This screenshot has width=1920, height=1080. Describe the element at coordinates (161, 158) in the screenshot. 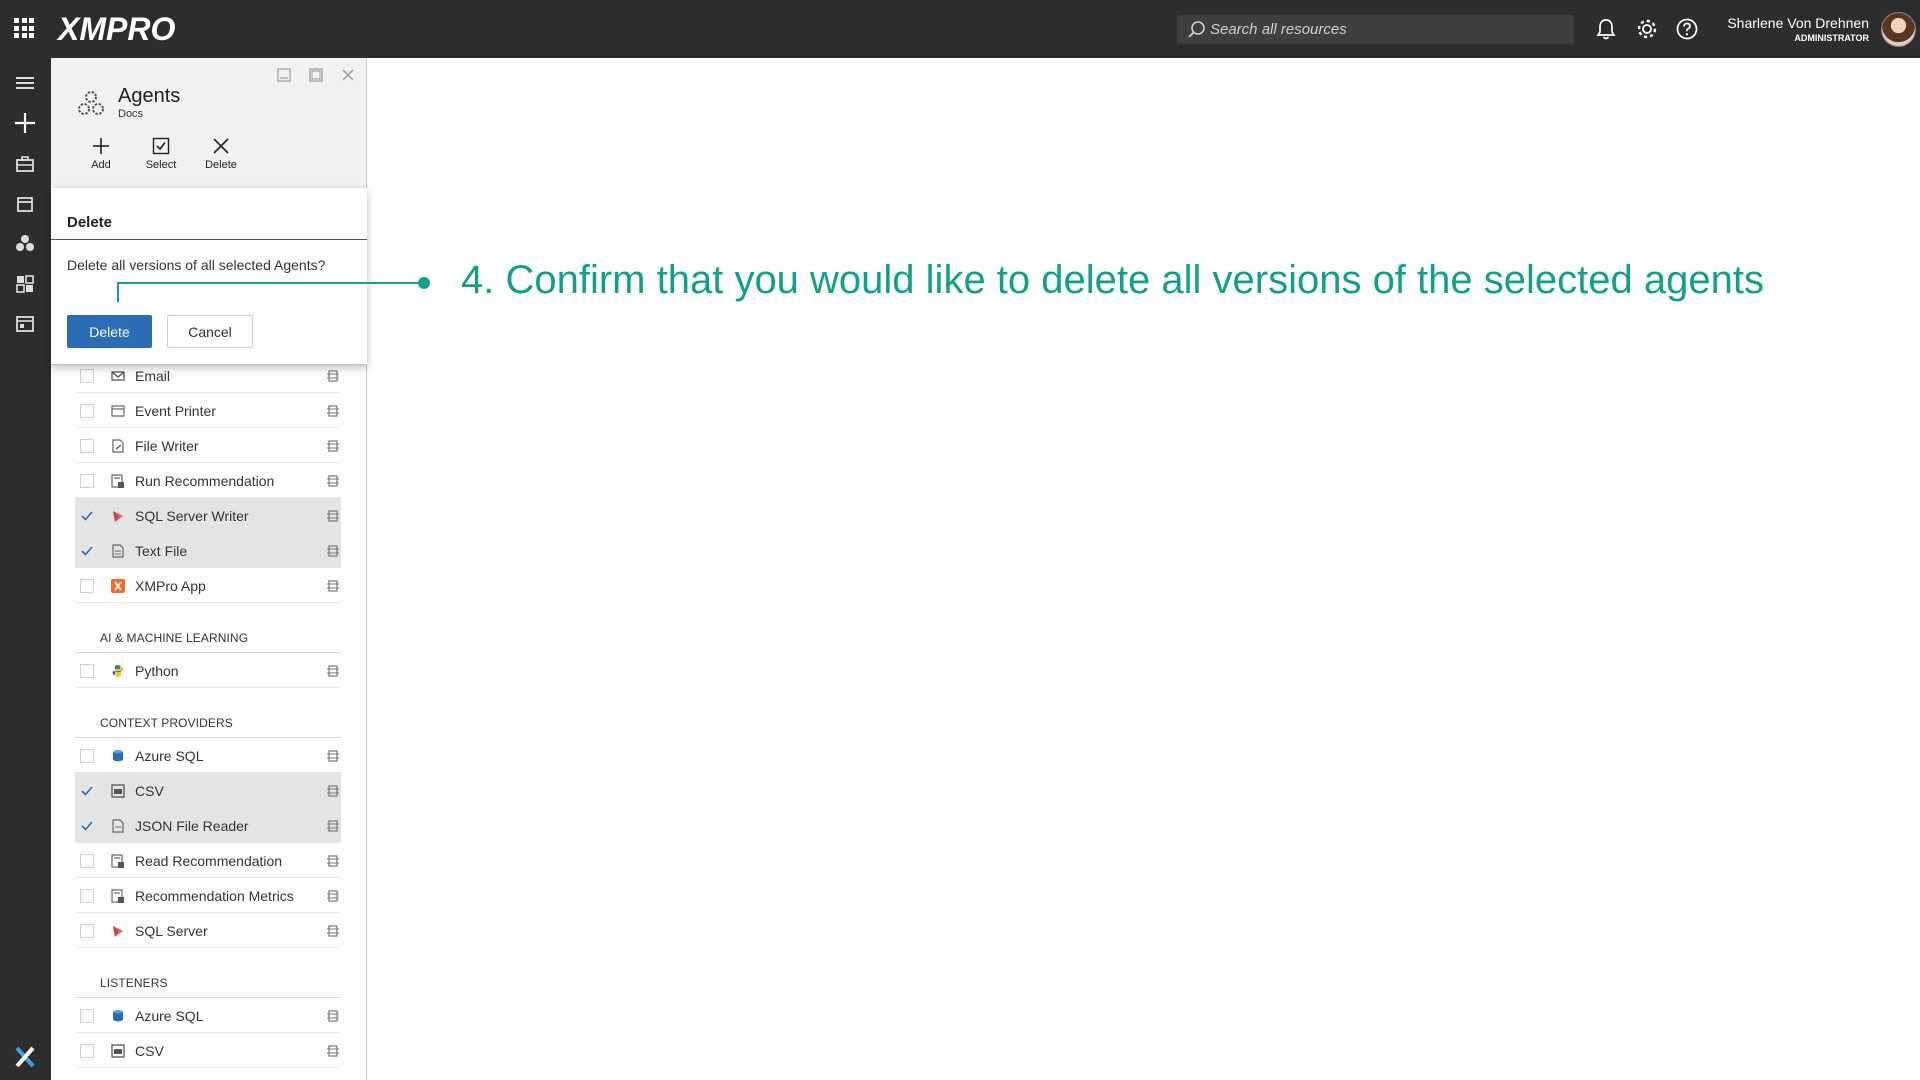

I see `select-button: Select` at that location.